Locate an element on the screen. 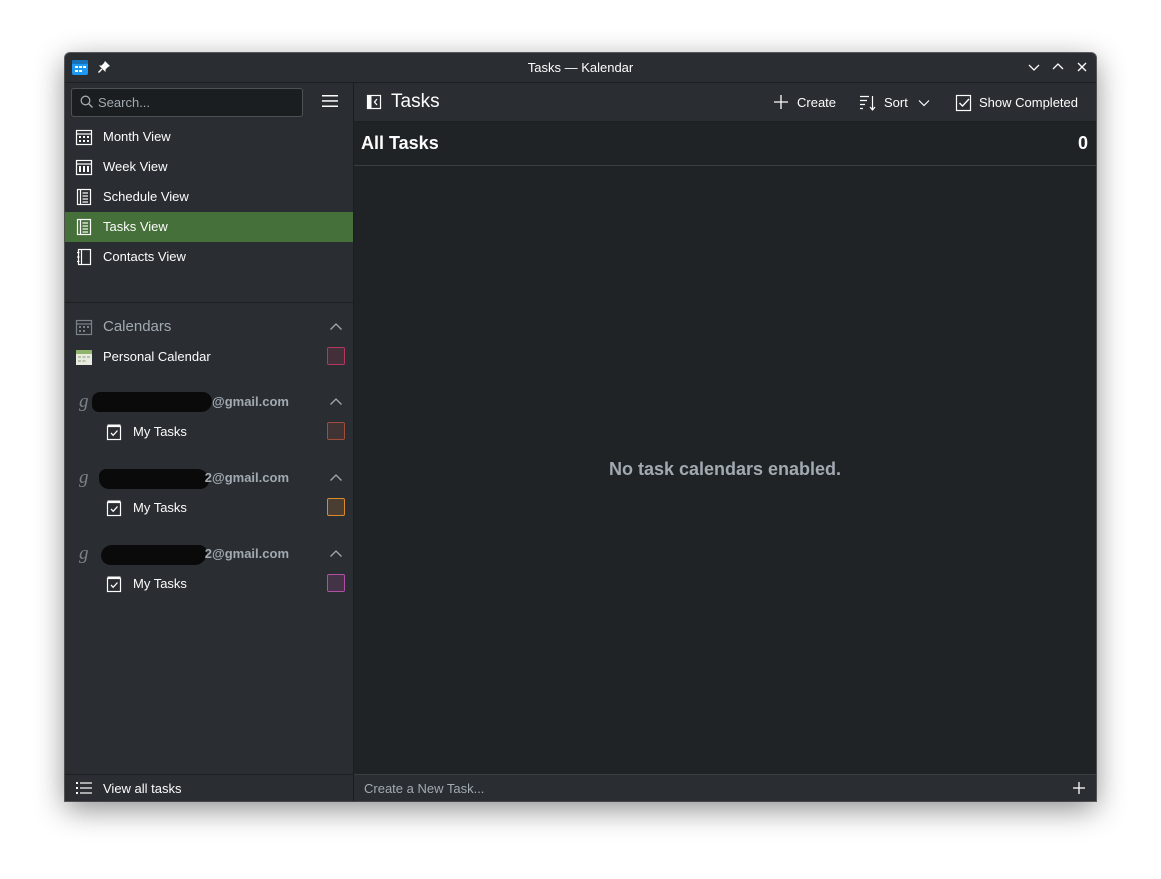 Image resolution: width=1161 pixels, height=879 pixels. sidebar-item-label: Tasks View is located at coordinates (135, 226).